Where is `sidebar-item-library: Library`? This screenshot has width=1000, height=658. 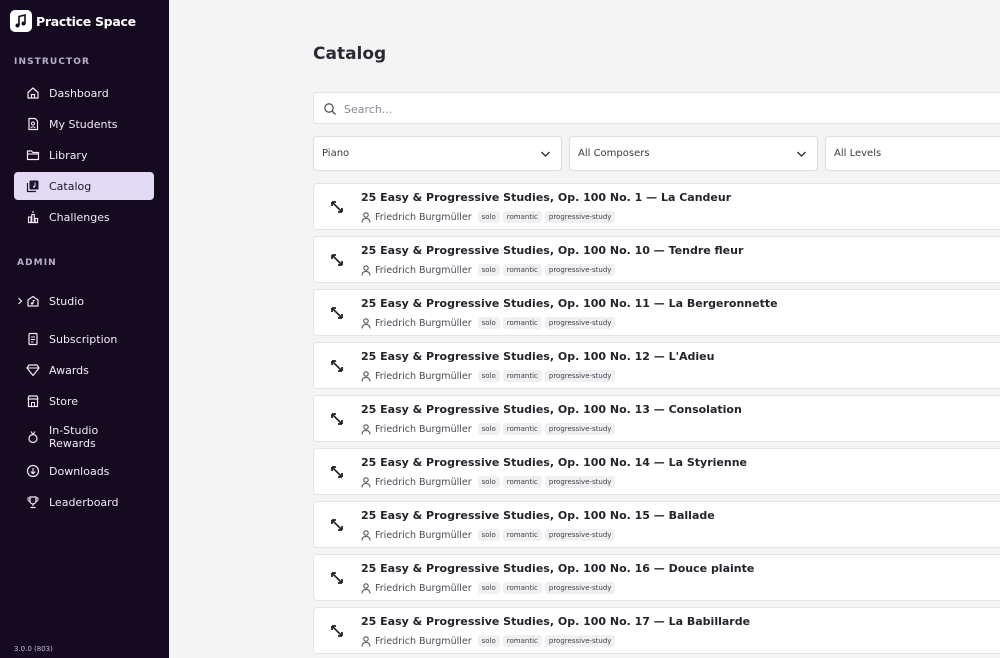 sidebar-item-library: Library is located at coordinates (84, 155).